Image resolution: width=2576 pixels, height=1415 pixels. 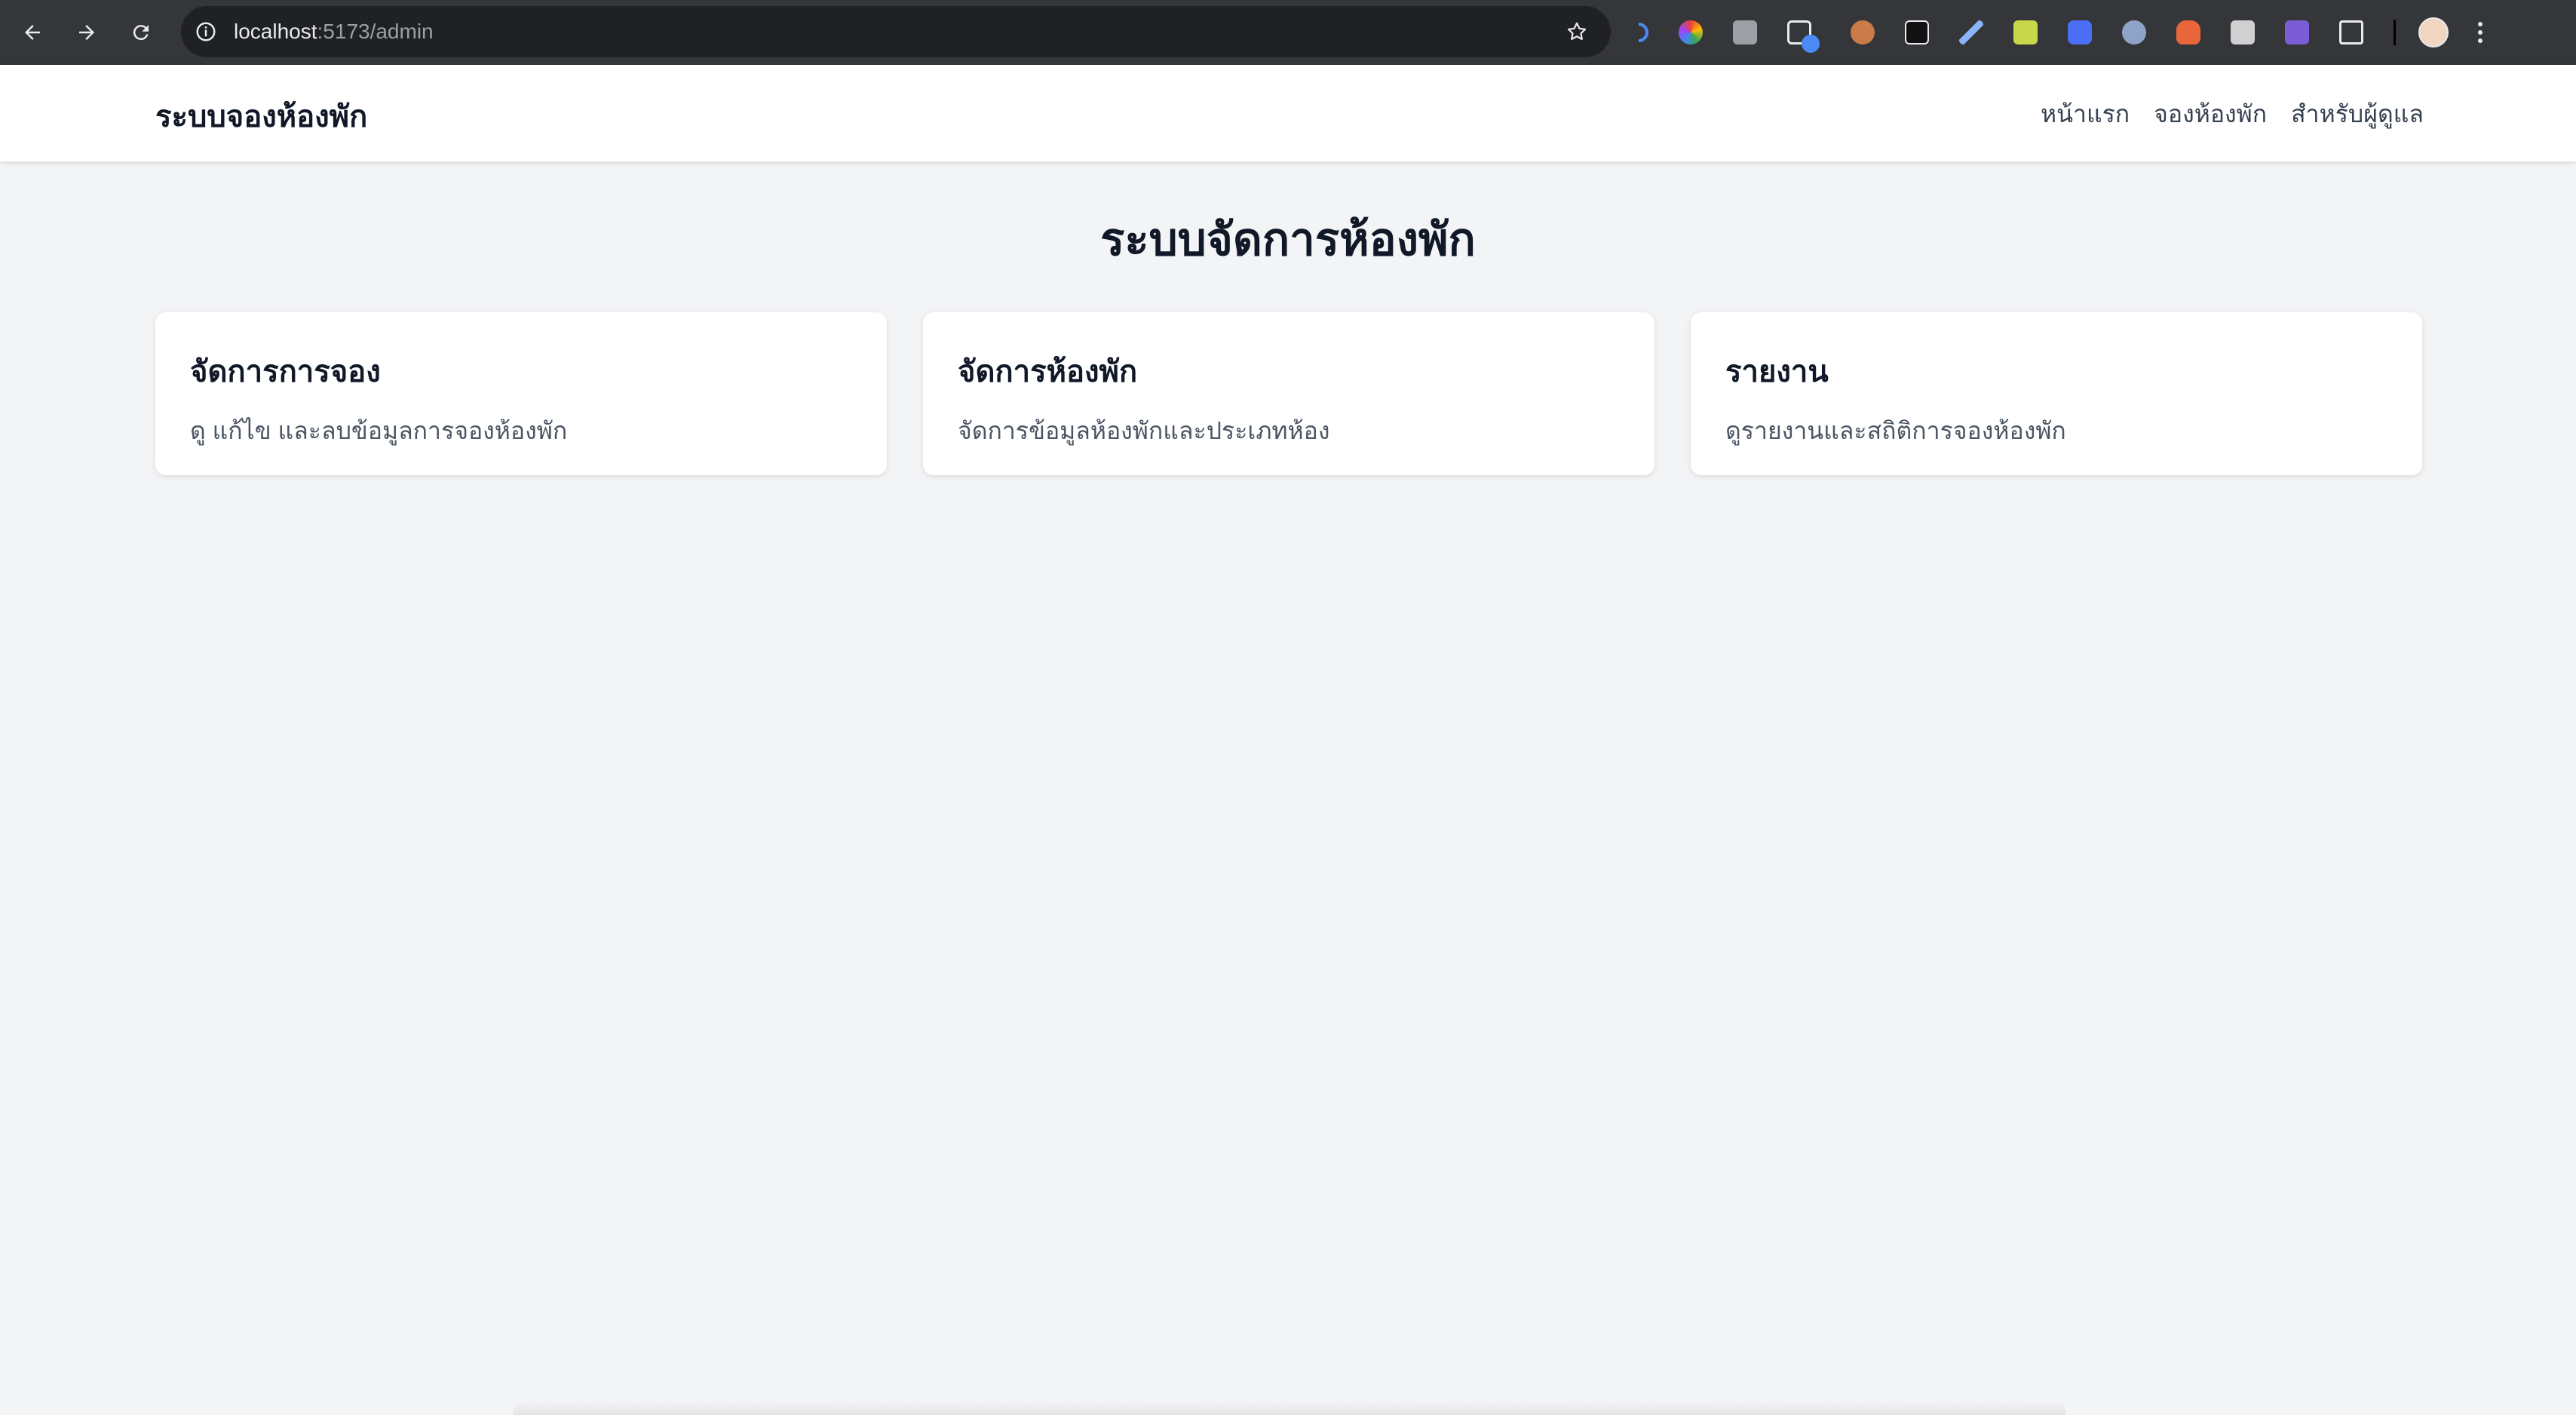 I want to click on arrow-left-icon, so click(x=32, y=32).